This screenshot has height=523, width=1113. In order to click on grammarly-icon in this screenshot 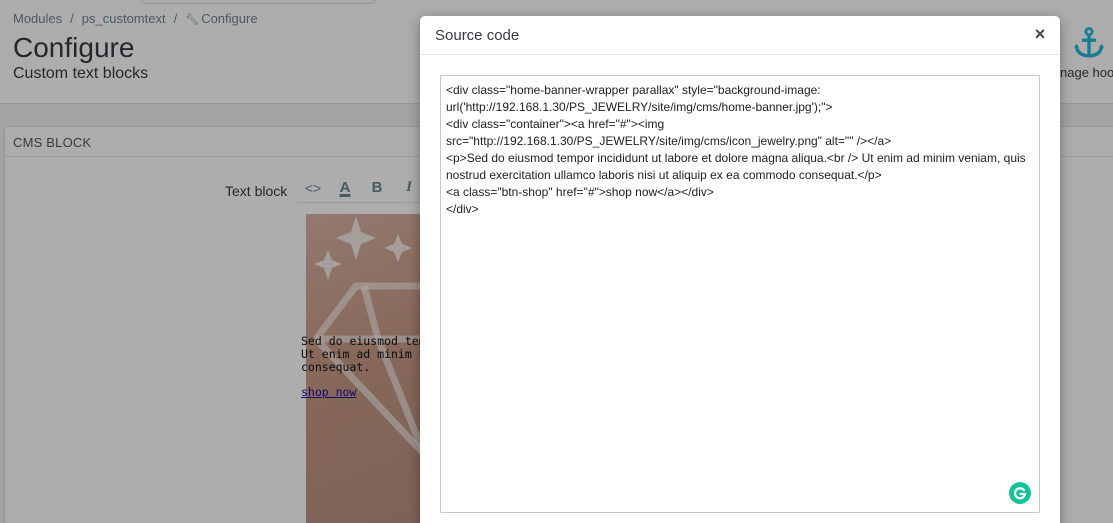, I will do `click(1020, 493)`.